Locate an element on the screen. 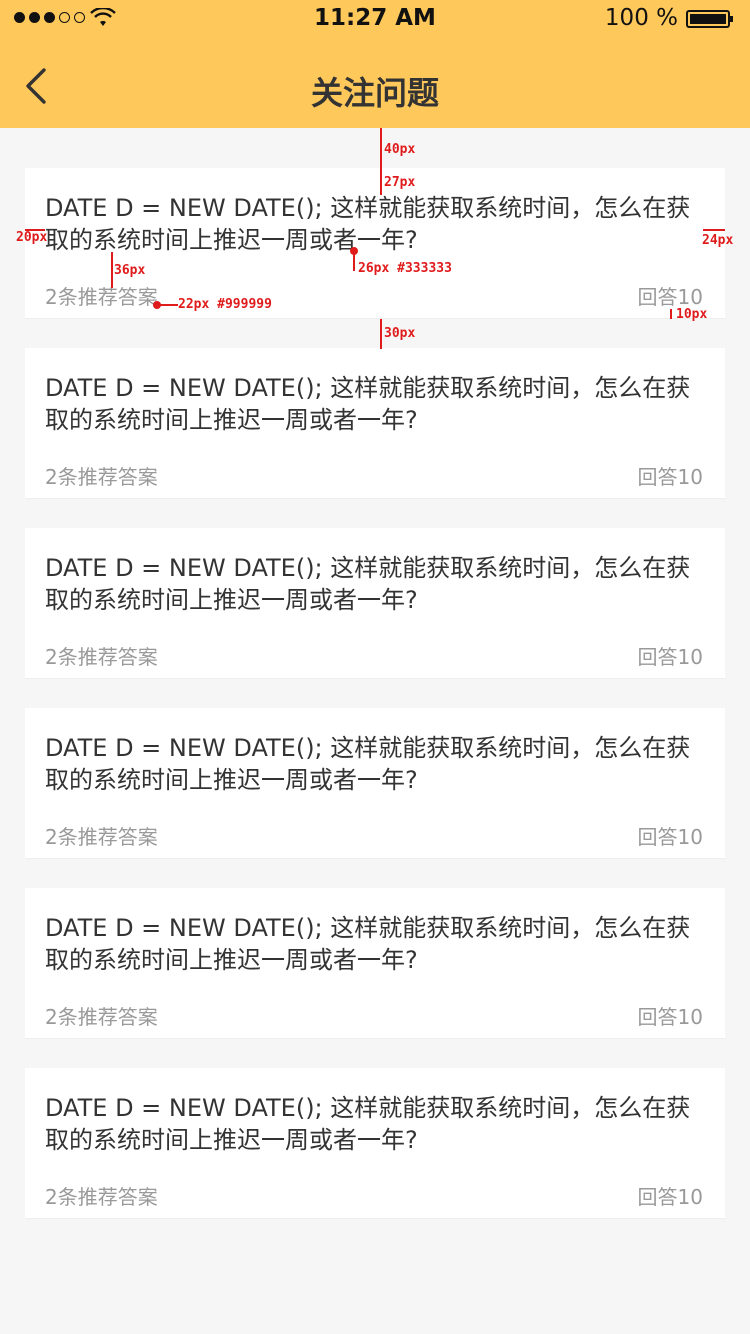  annotation-line-36px is located at coordinates (112, 270).